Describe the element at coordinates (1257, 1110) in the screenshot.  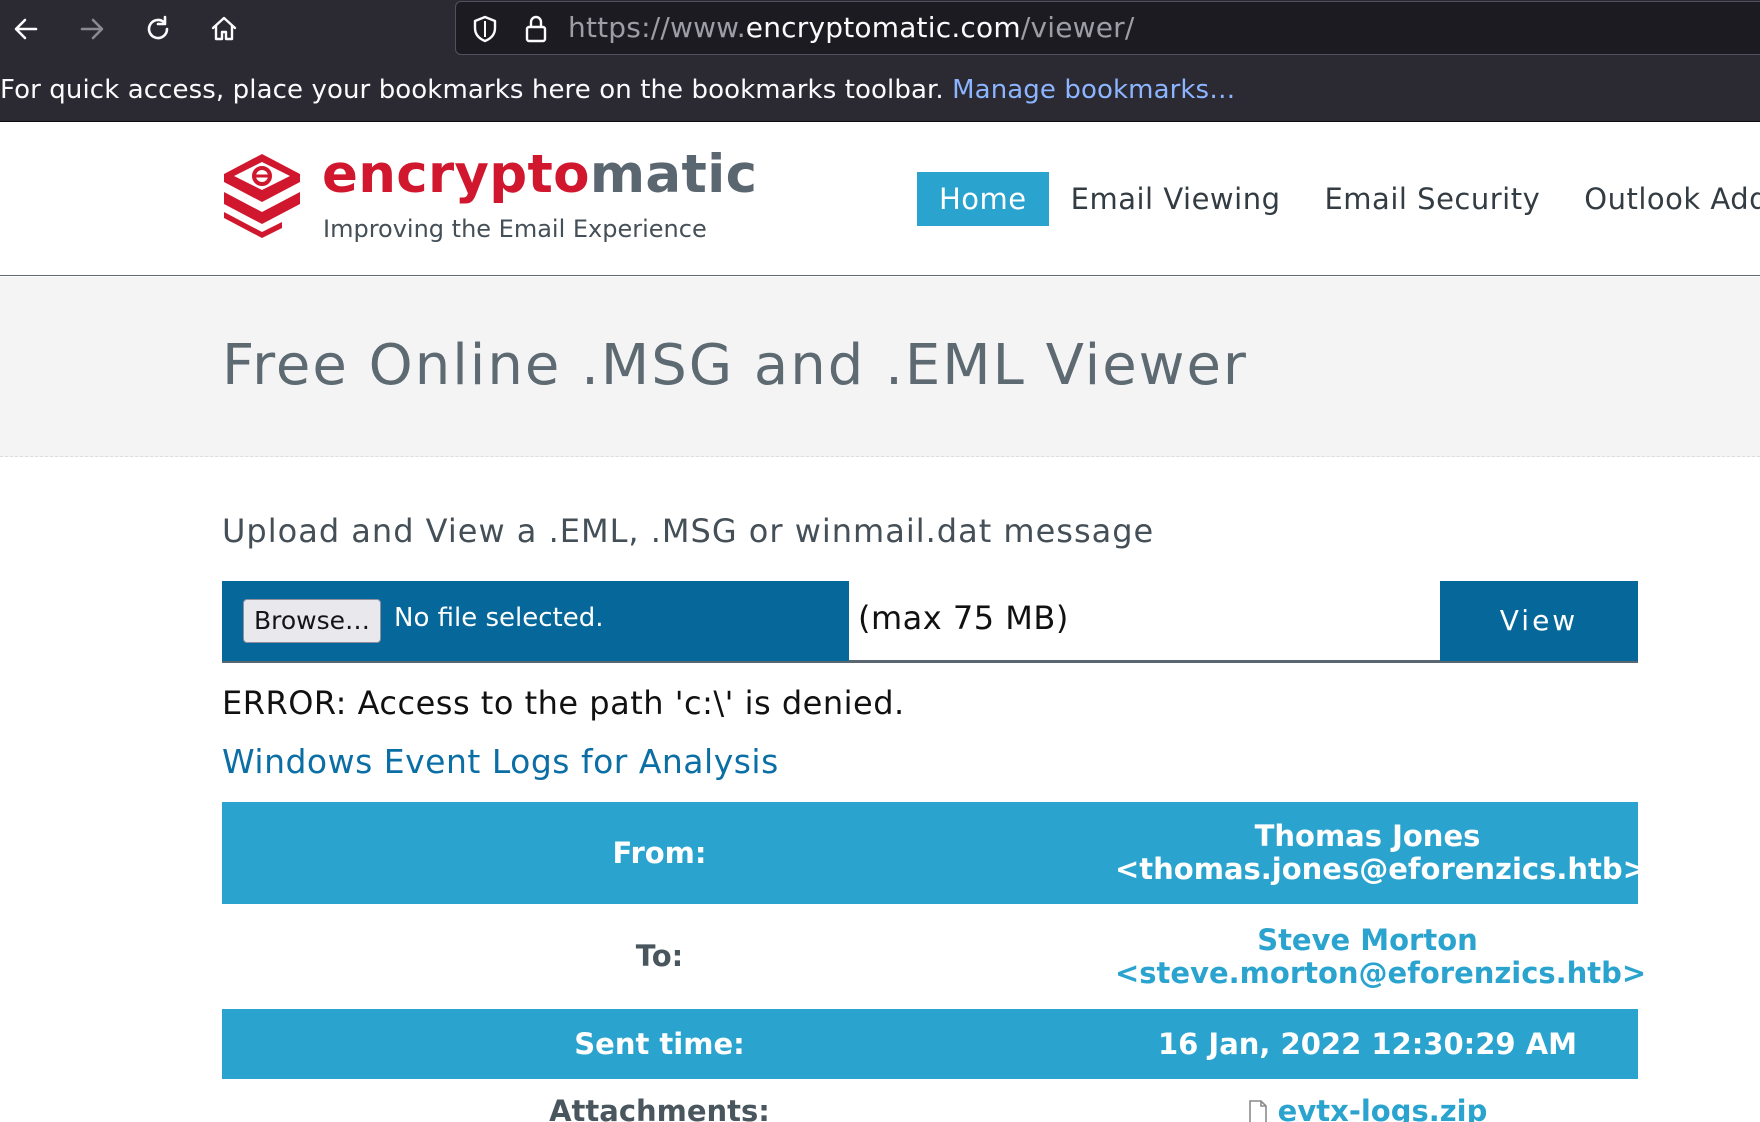
I see `file-icon` at that location.